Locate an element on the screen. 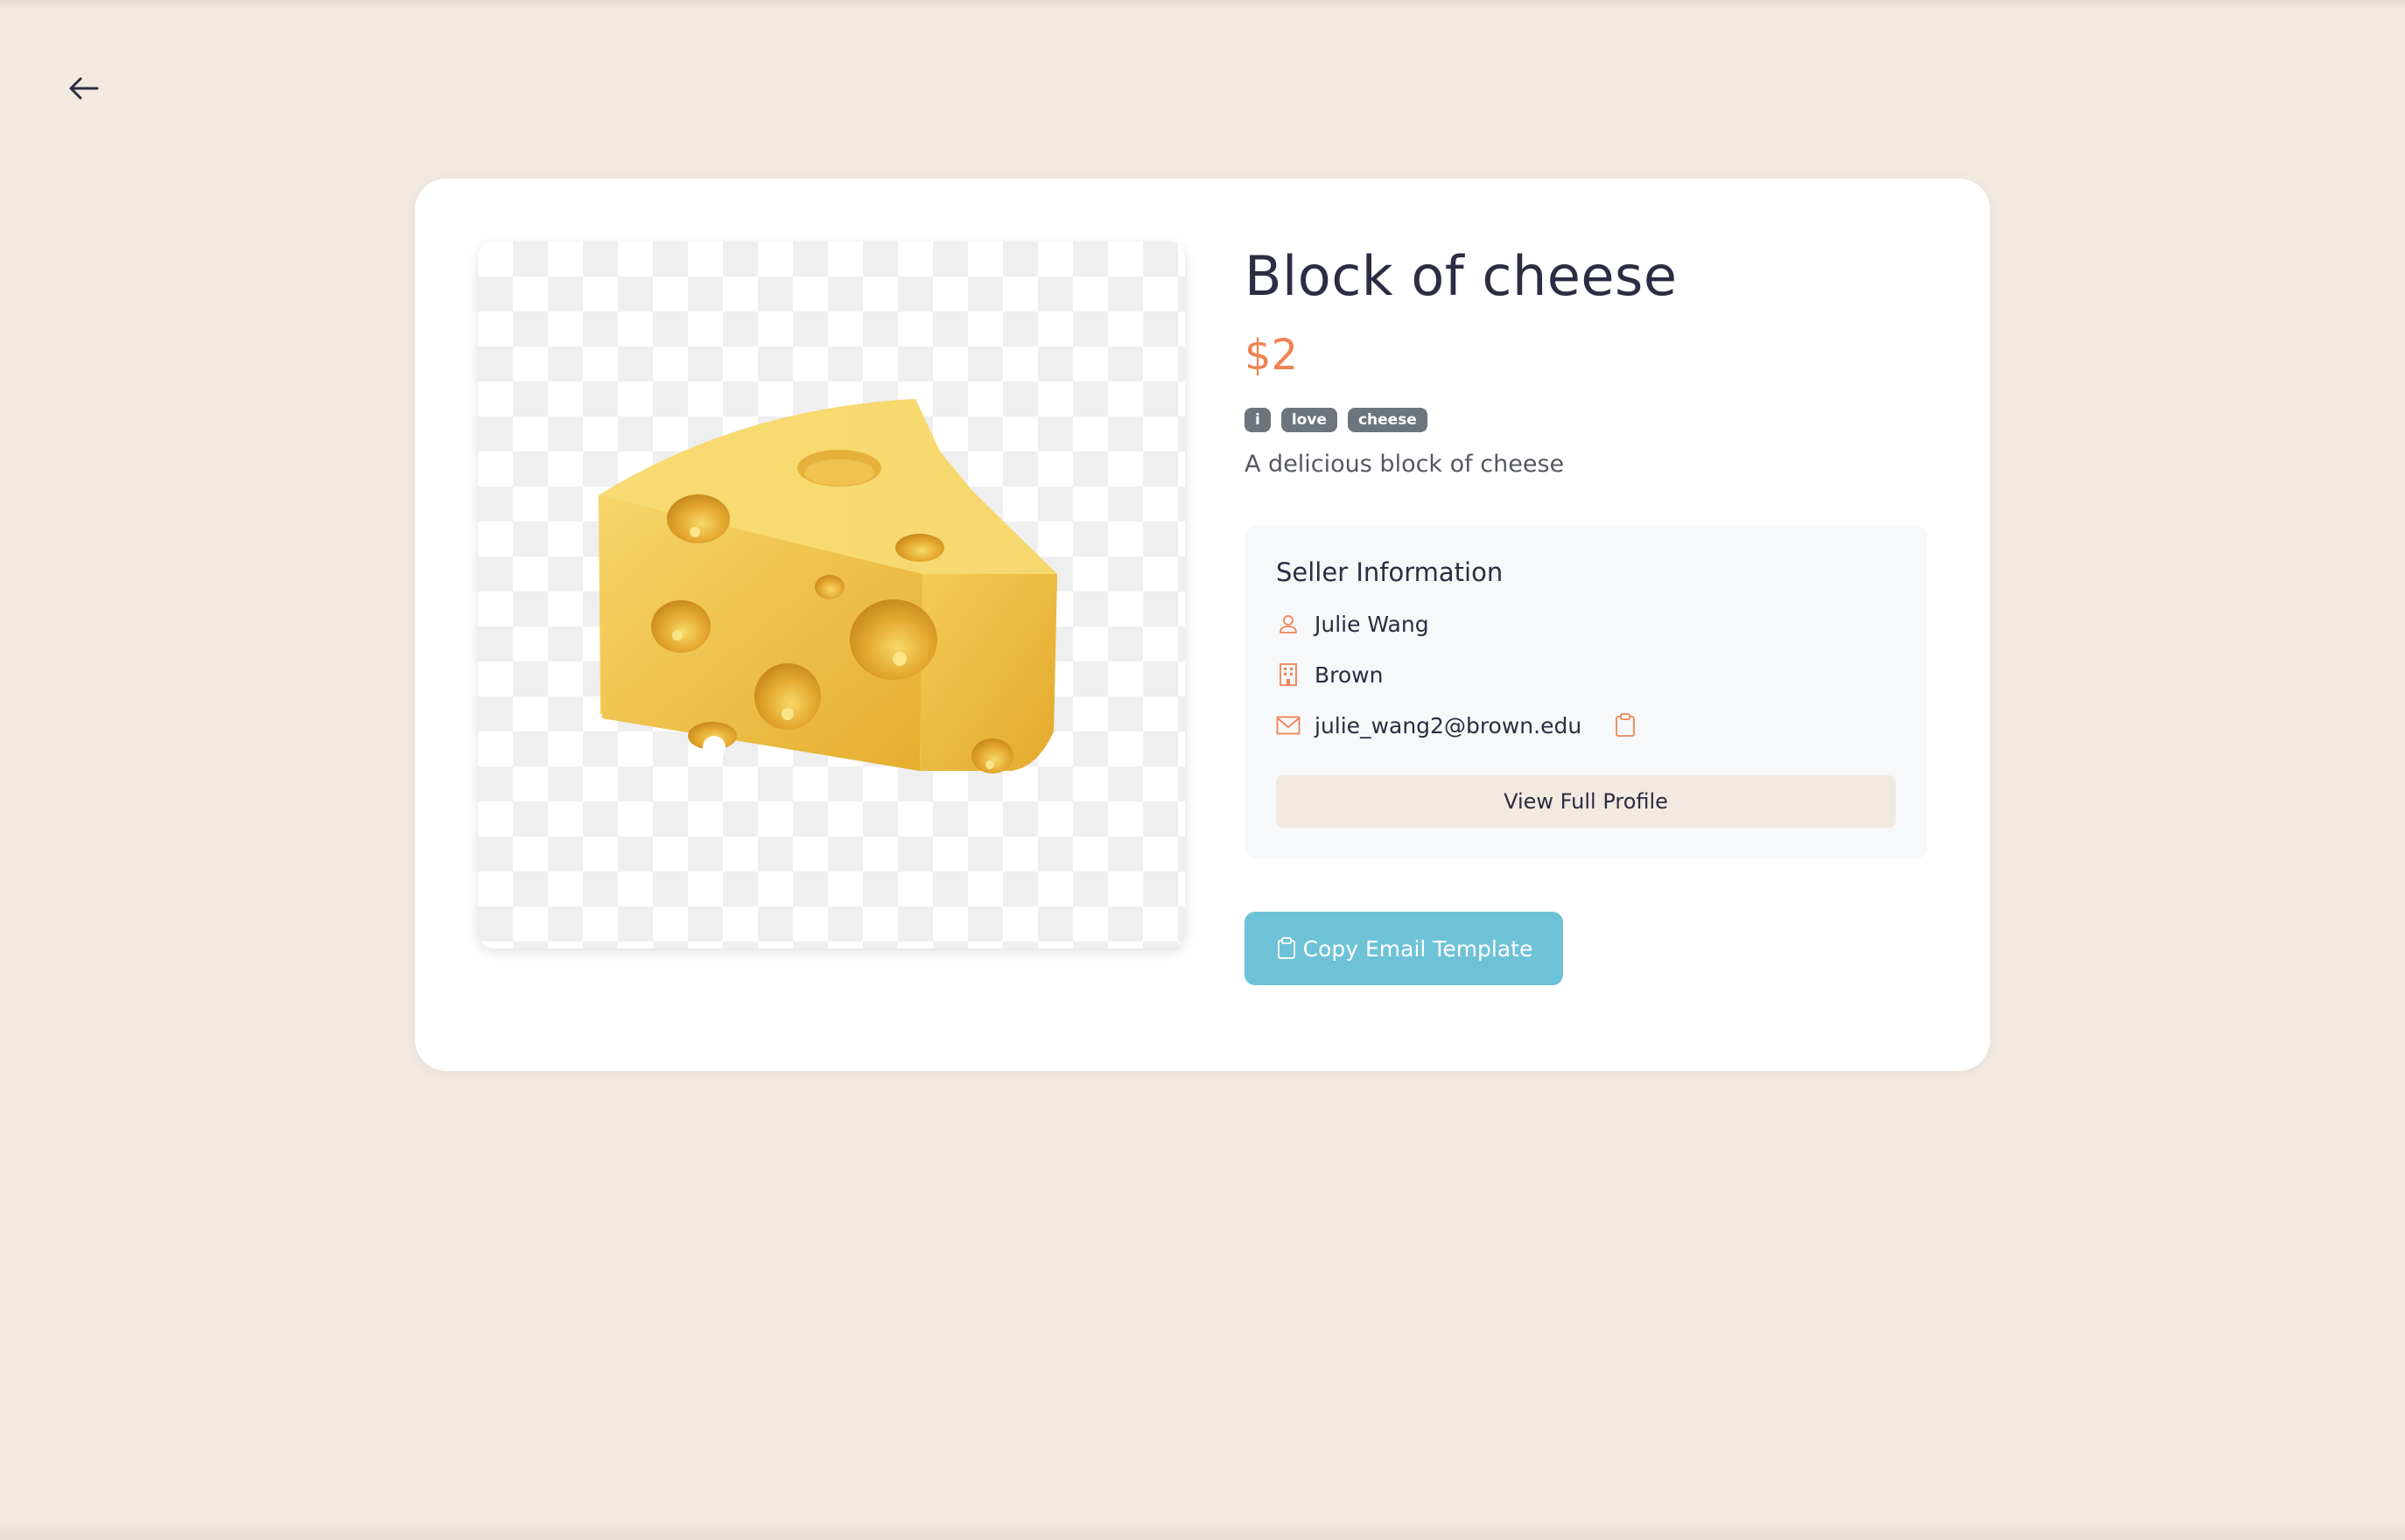 This screenshot has height=1540, width=2405. view-full-profile-button: View Full Profile is located at coordinates (1586, 801).